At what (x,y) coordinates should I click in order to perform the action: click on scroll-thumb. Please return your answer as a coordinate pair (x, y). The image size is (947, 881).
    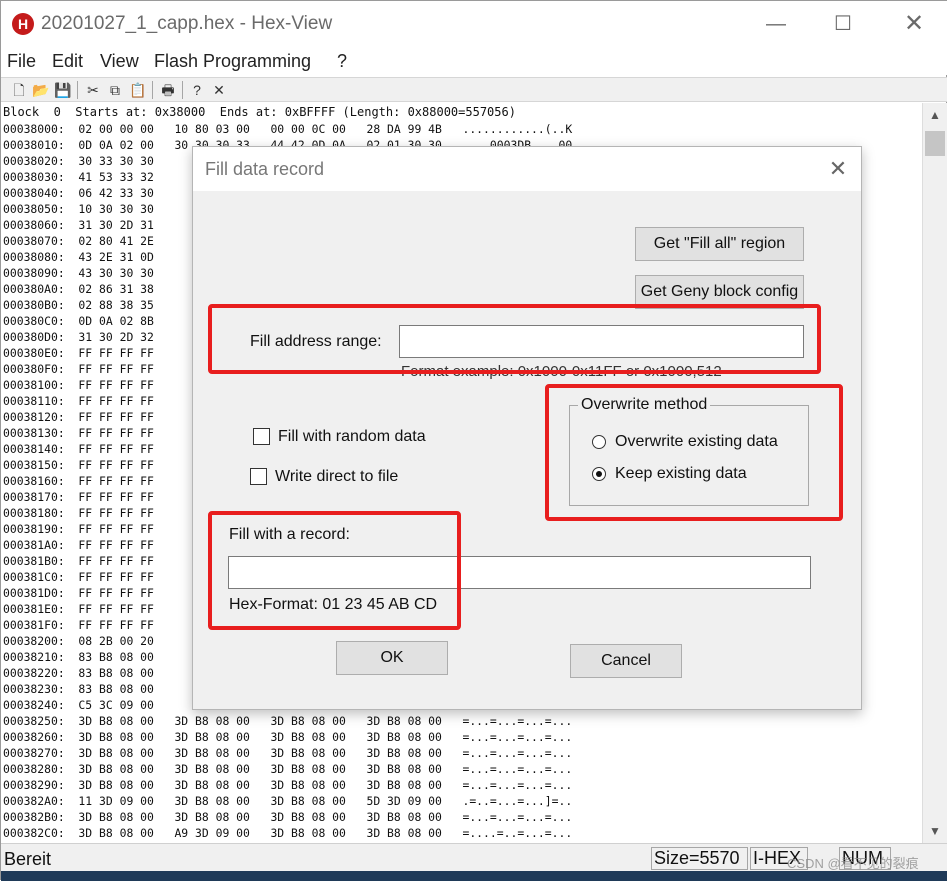
    Looking at the image, I should click on (935, 143).